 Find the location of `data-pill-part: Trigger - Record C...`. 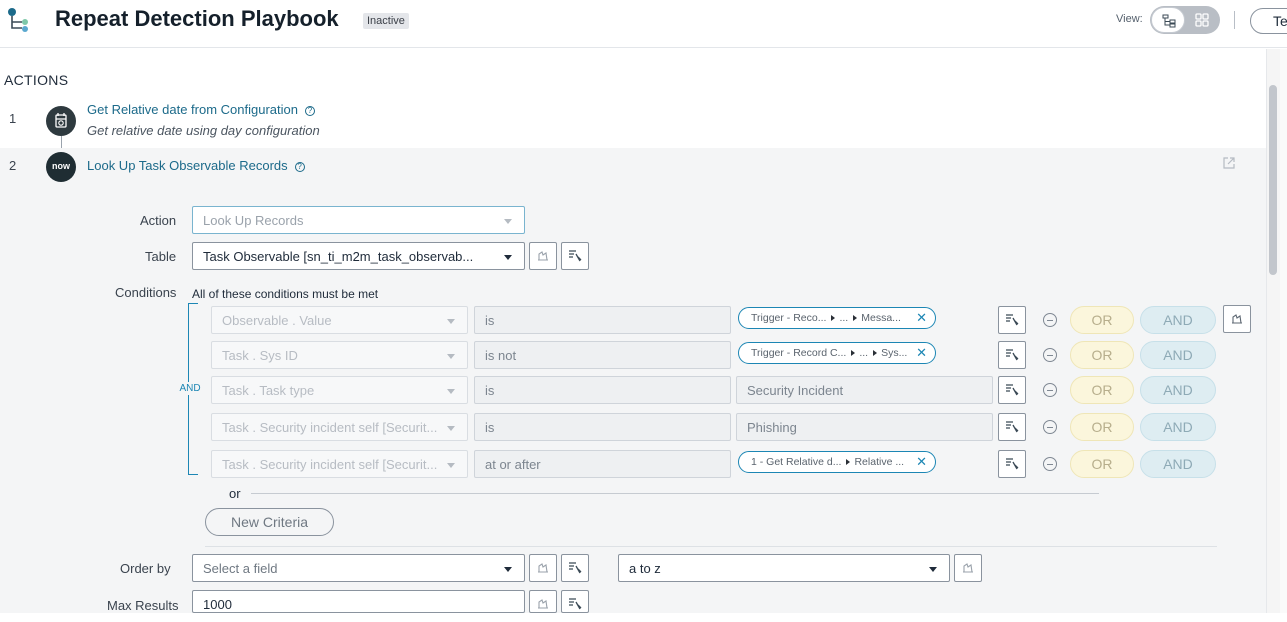

data-pill-part: Trigger - Record C... is located at coordinates (799, 353).